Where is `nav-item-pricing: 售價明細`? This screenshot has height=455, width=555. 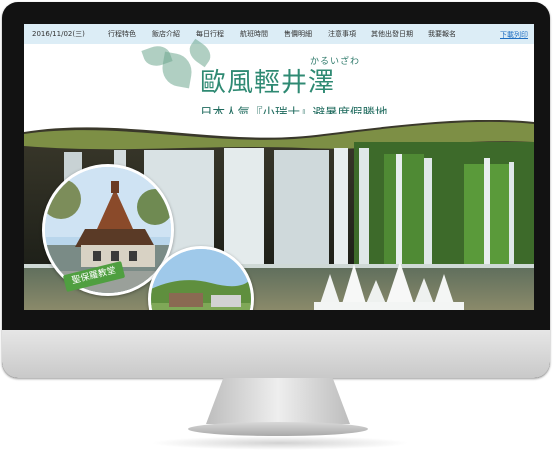
nav-item-pricing: 售價明細 is located at coordinates (298, 34).